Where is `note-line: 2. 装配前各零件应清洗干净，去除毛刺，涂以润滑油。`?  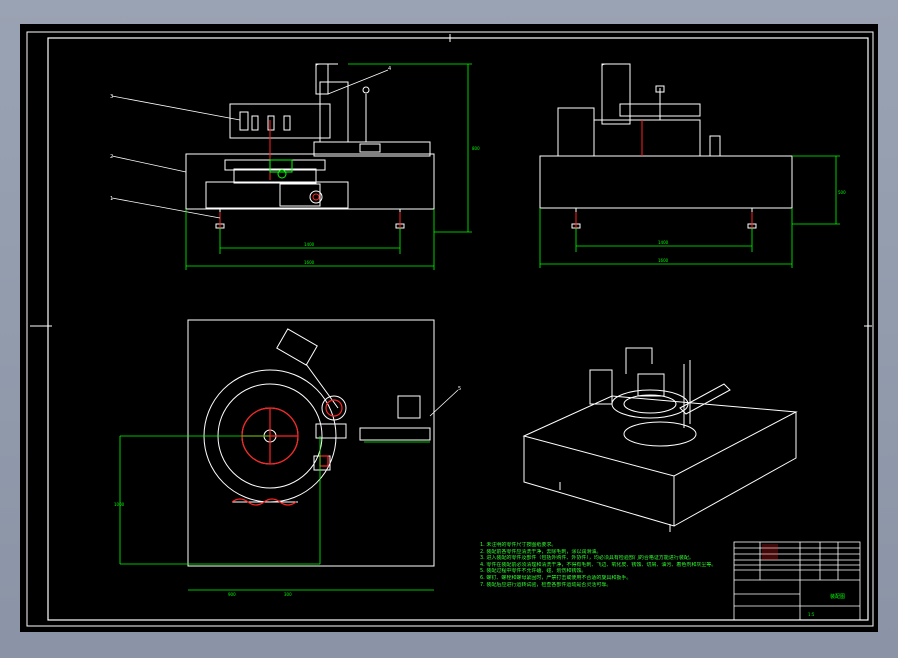
note-line: 2. 装配前各零件应清洗干净，去除毛刺，涂以润滑油。 is located at coordinates (541, 551).